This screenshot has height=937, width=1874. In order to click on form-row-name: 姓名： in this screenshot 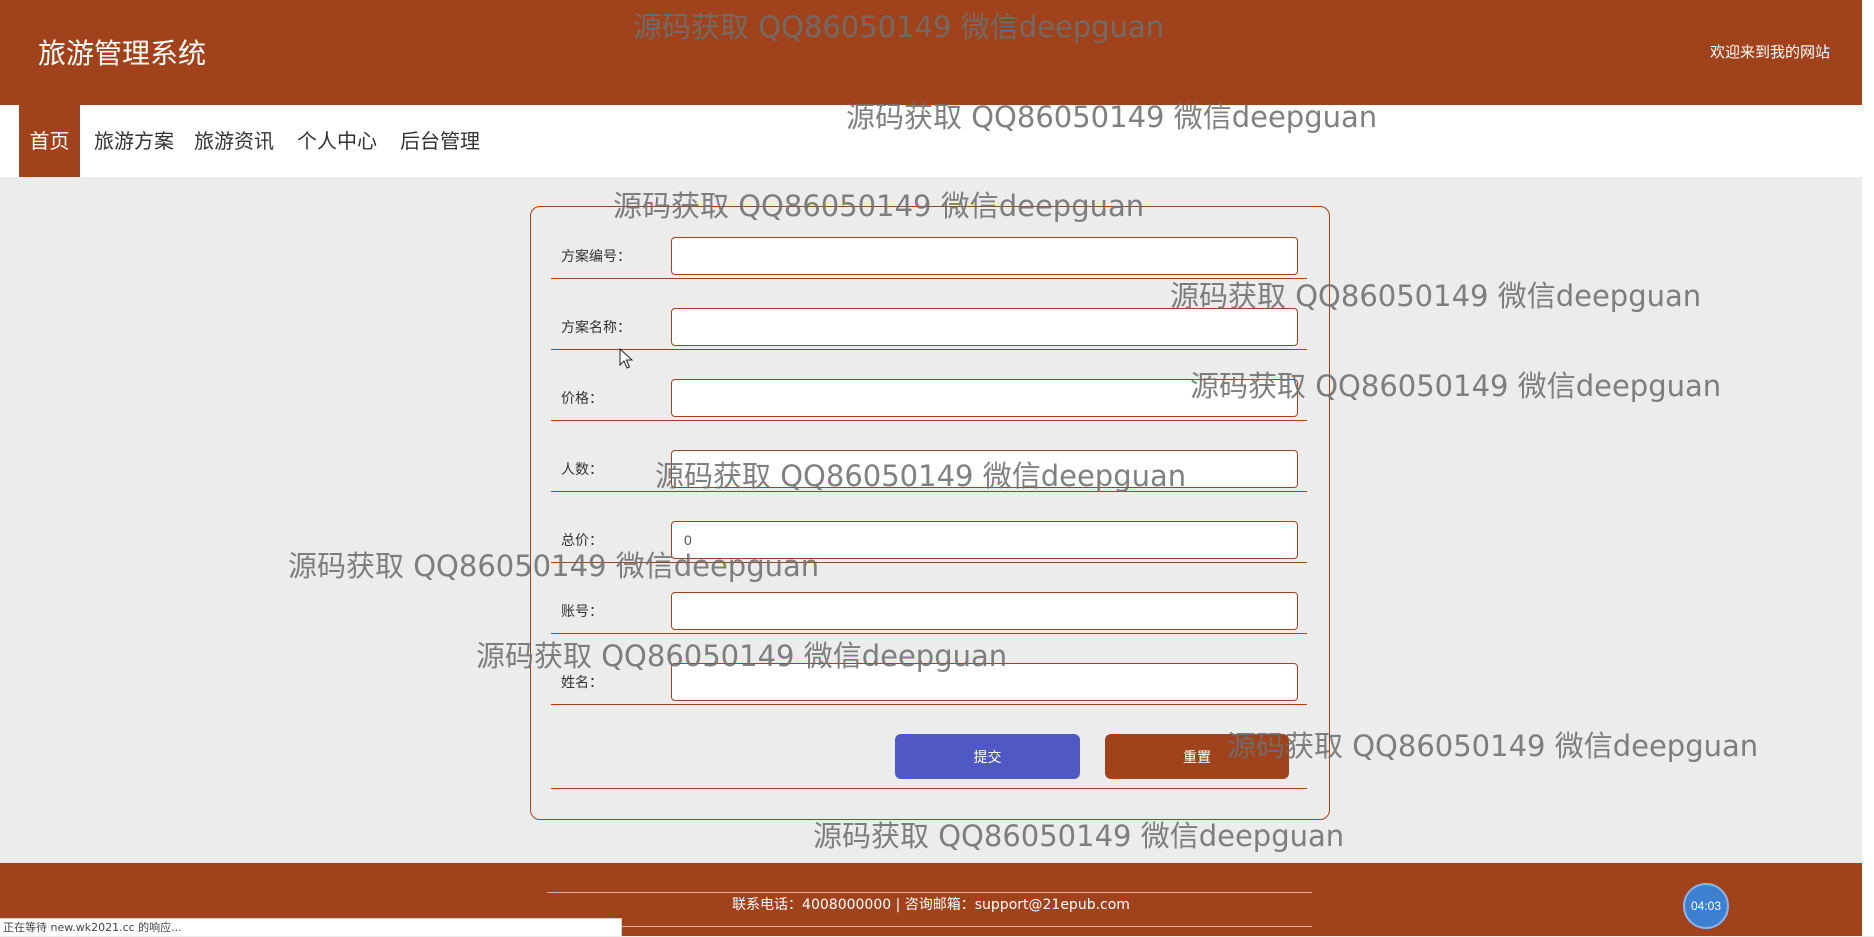, I will do `click(929, 669)`.